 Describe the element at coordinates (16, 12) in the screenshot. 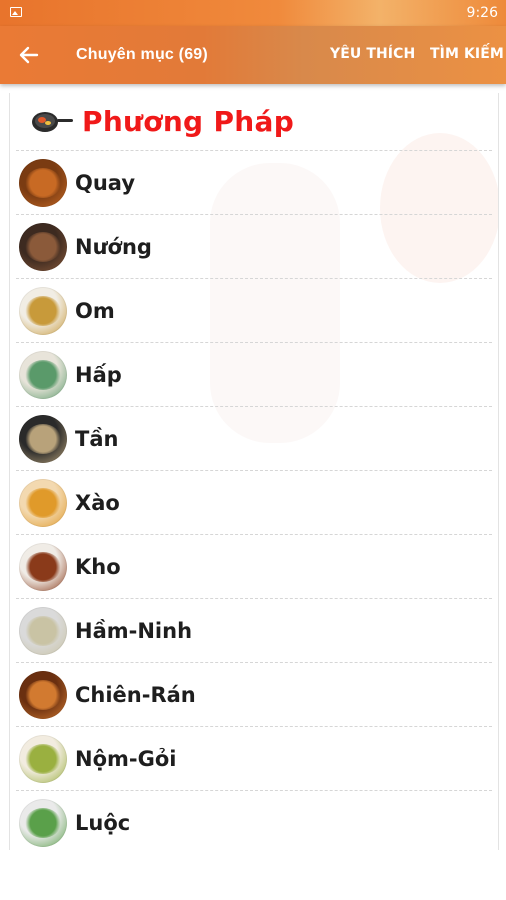

I see `image-icon` at that location.